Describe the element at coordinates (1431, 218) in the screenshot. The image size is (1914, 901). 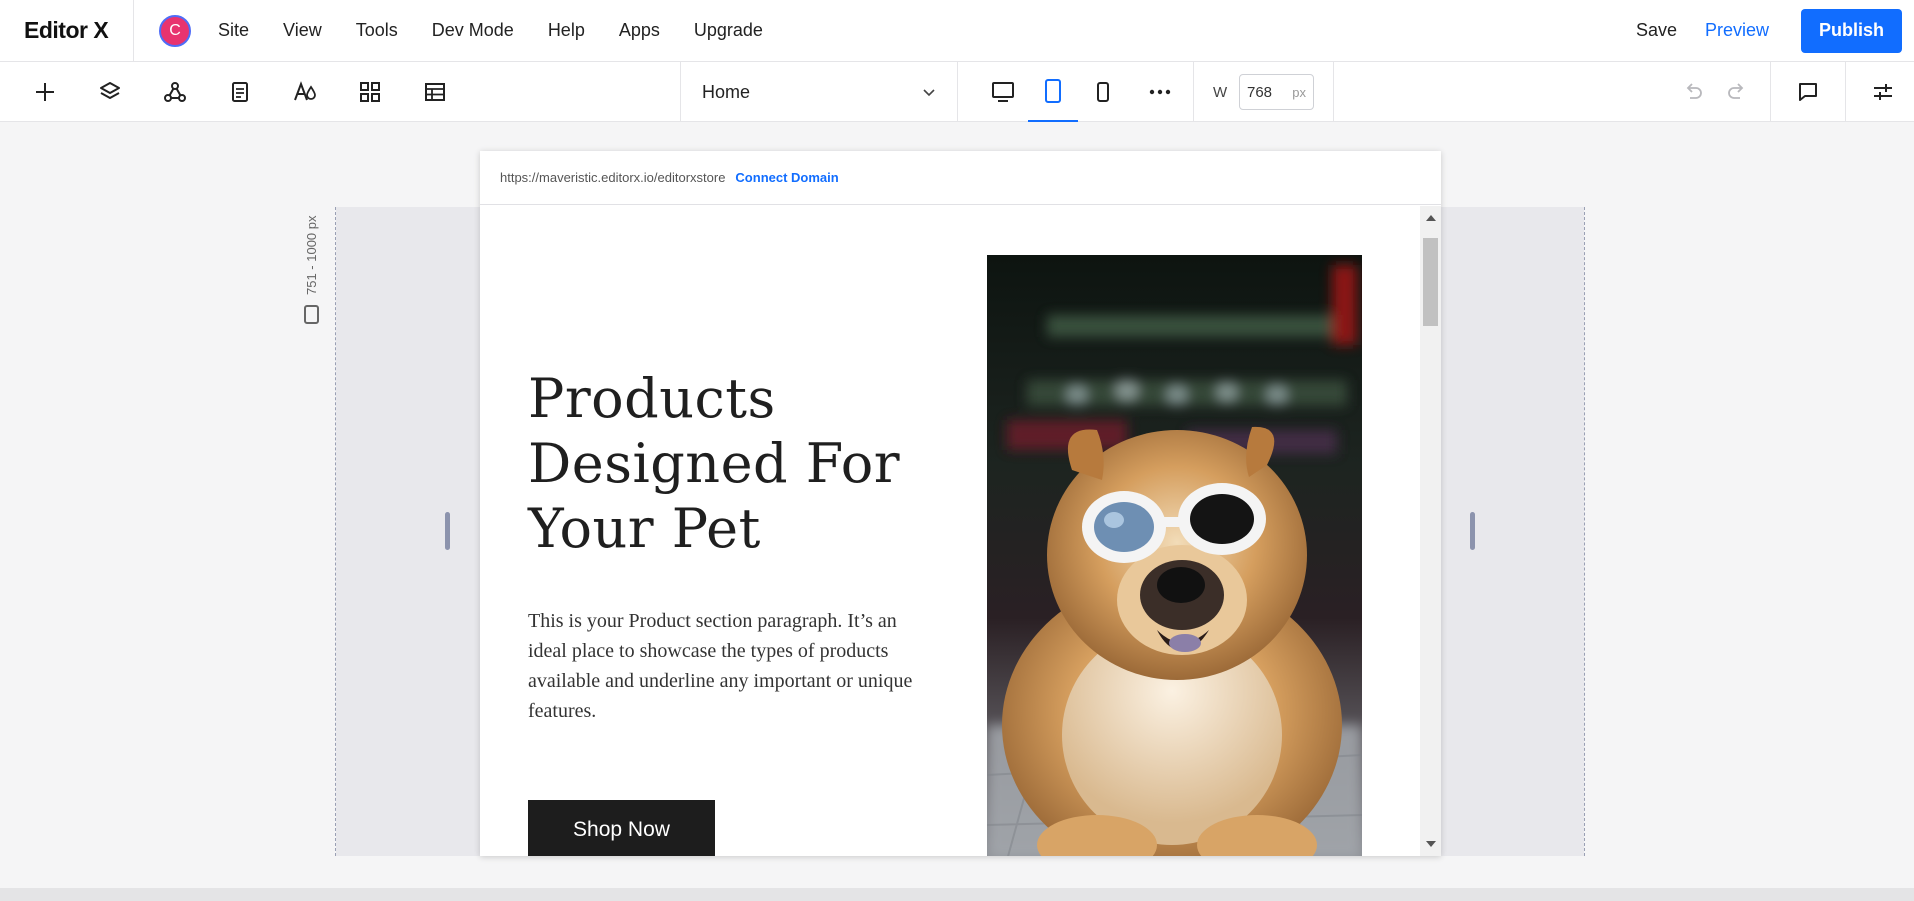
I see `scroll-up-arrow` at that location.